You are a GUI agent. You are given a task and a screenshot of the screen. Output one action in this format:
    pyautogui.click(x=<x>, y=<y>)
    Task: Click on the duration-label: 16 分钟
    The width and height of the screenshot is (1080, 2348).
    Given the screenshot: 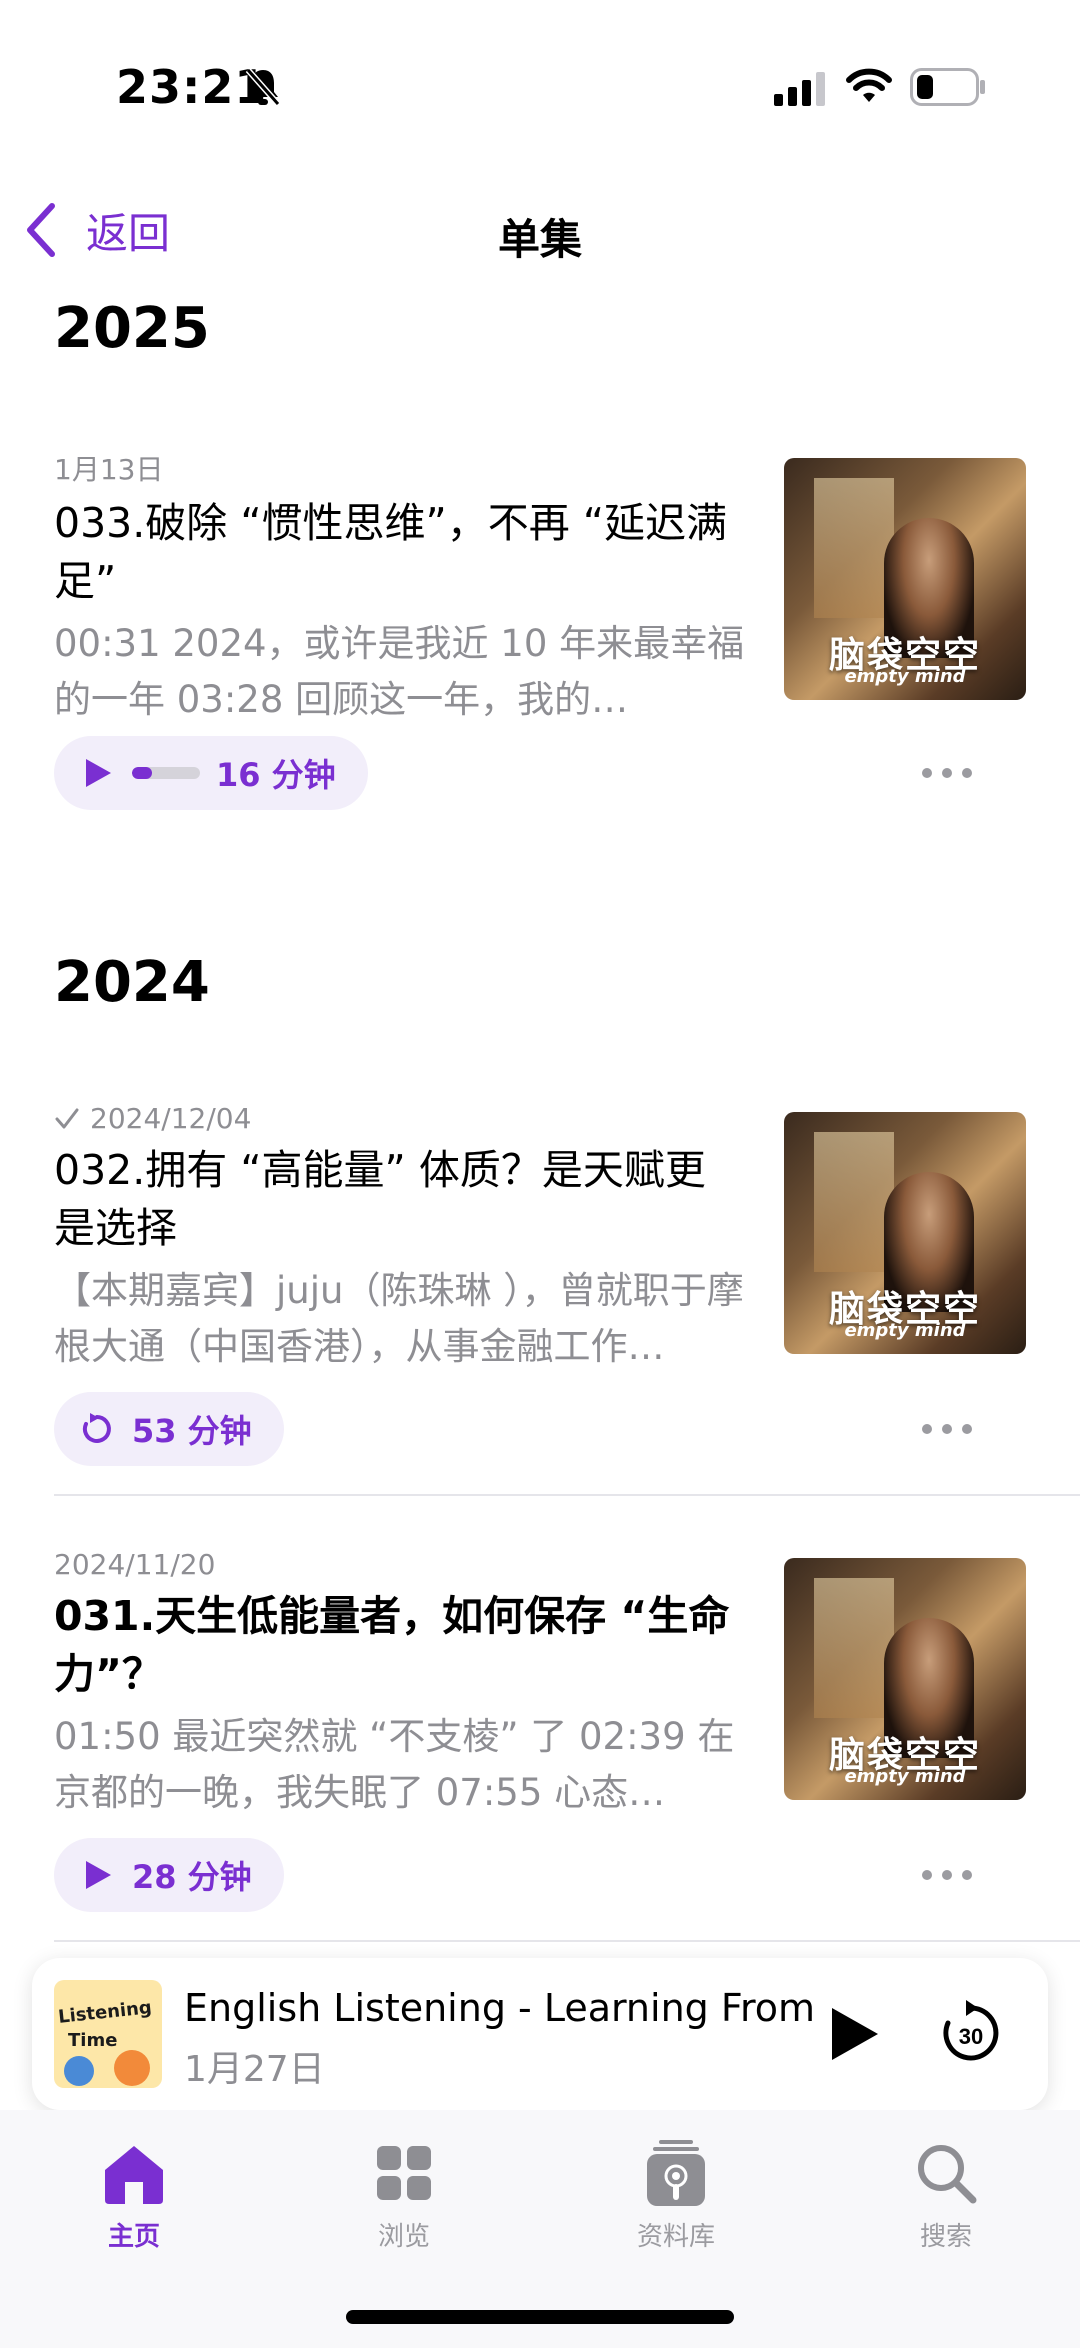 What is the action you would take?
    pyautogui.click(x=276, y=775)
    